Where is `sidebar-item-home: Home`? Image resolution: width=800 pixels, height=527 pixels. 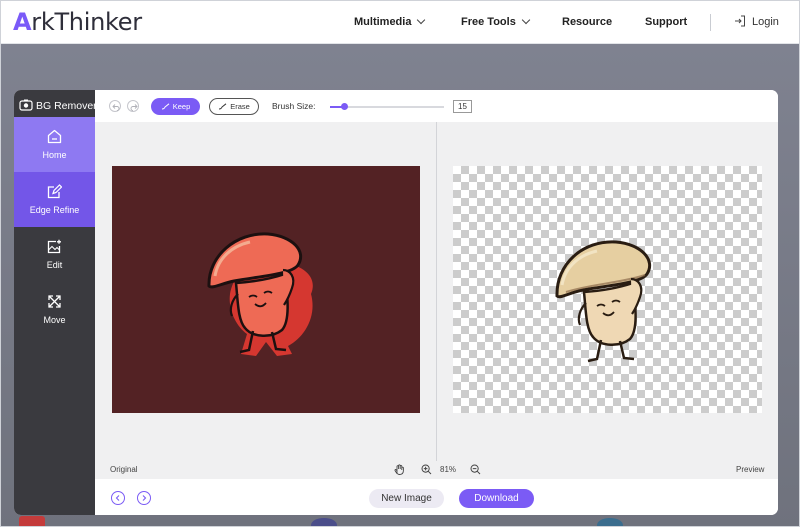 sidebar-item-home: Home is located at coordinates (54, 144).